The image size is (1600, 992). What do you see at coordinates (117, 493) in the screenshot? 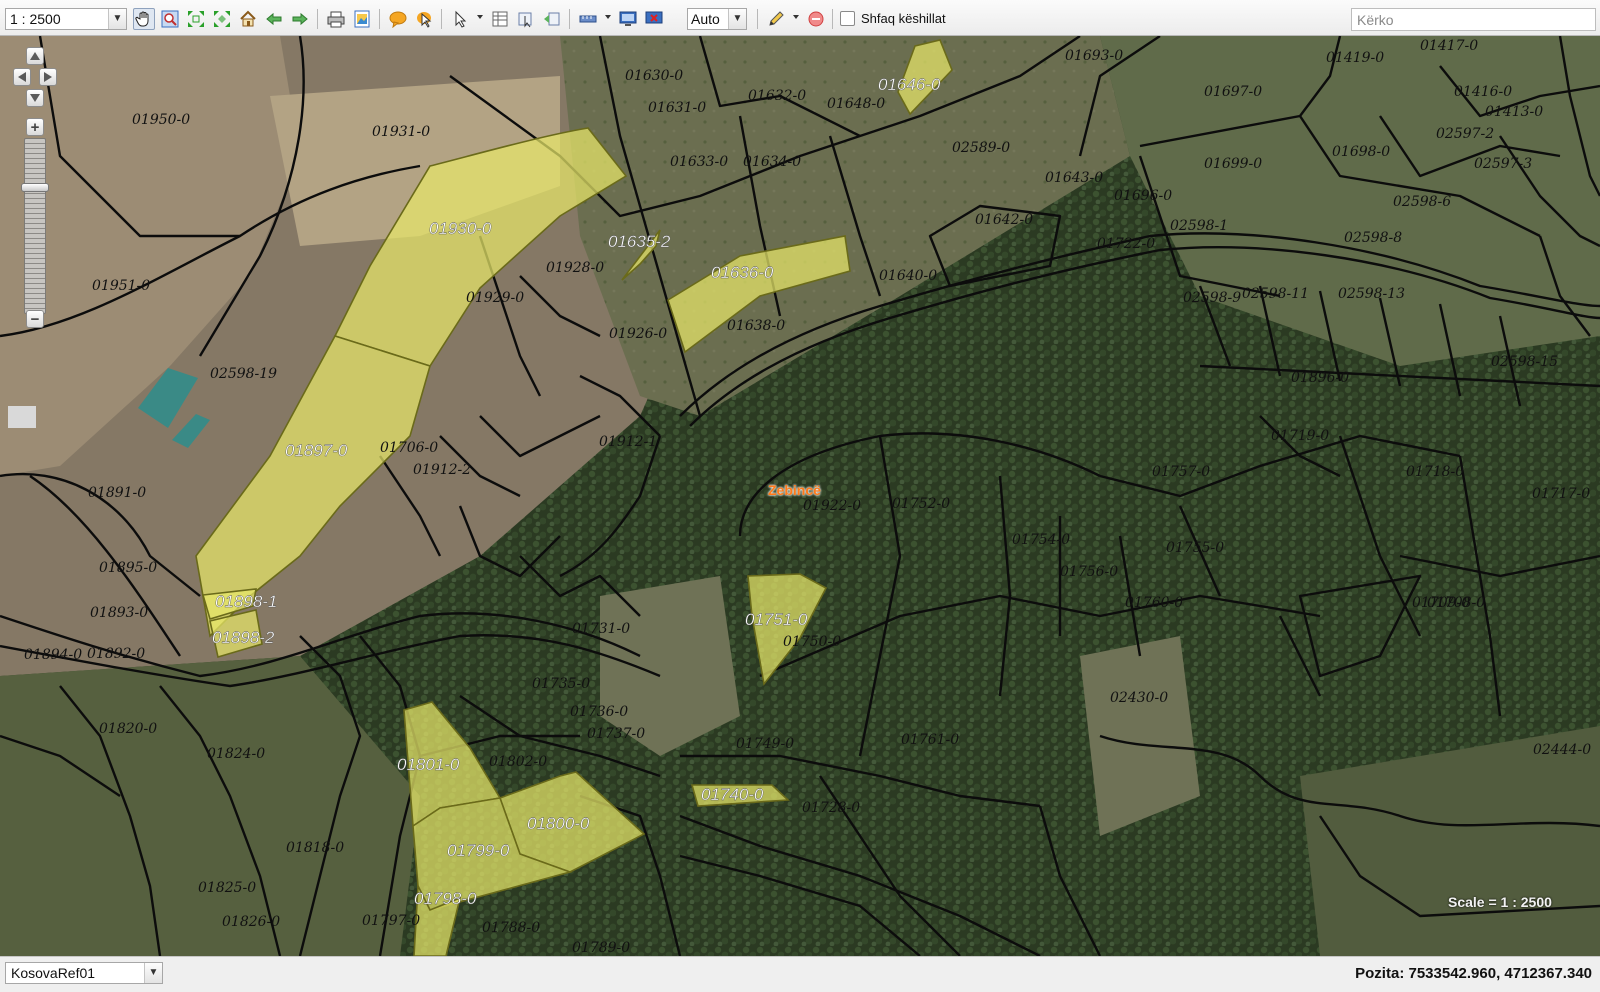
I see `parcel-label: 01891-0` at bounding box center [117, 493].